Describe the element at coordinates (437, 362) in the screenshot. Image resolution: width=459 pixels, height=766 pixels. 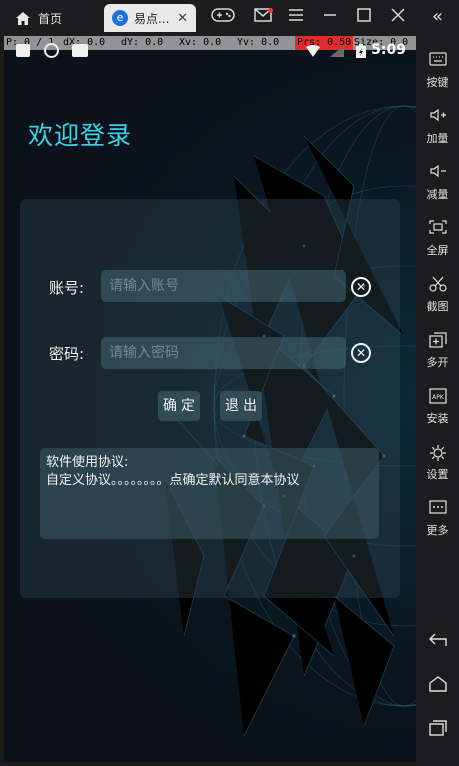
I see `sidebar-item-label: 多开` at that location.